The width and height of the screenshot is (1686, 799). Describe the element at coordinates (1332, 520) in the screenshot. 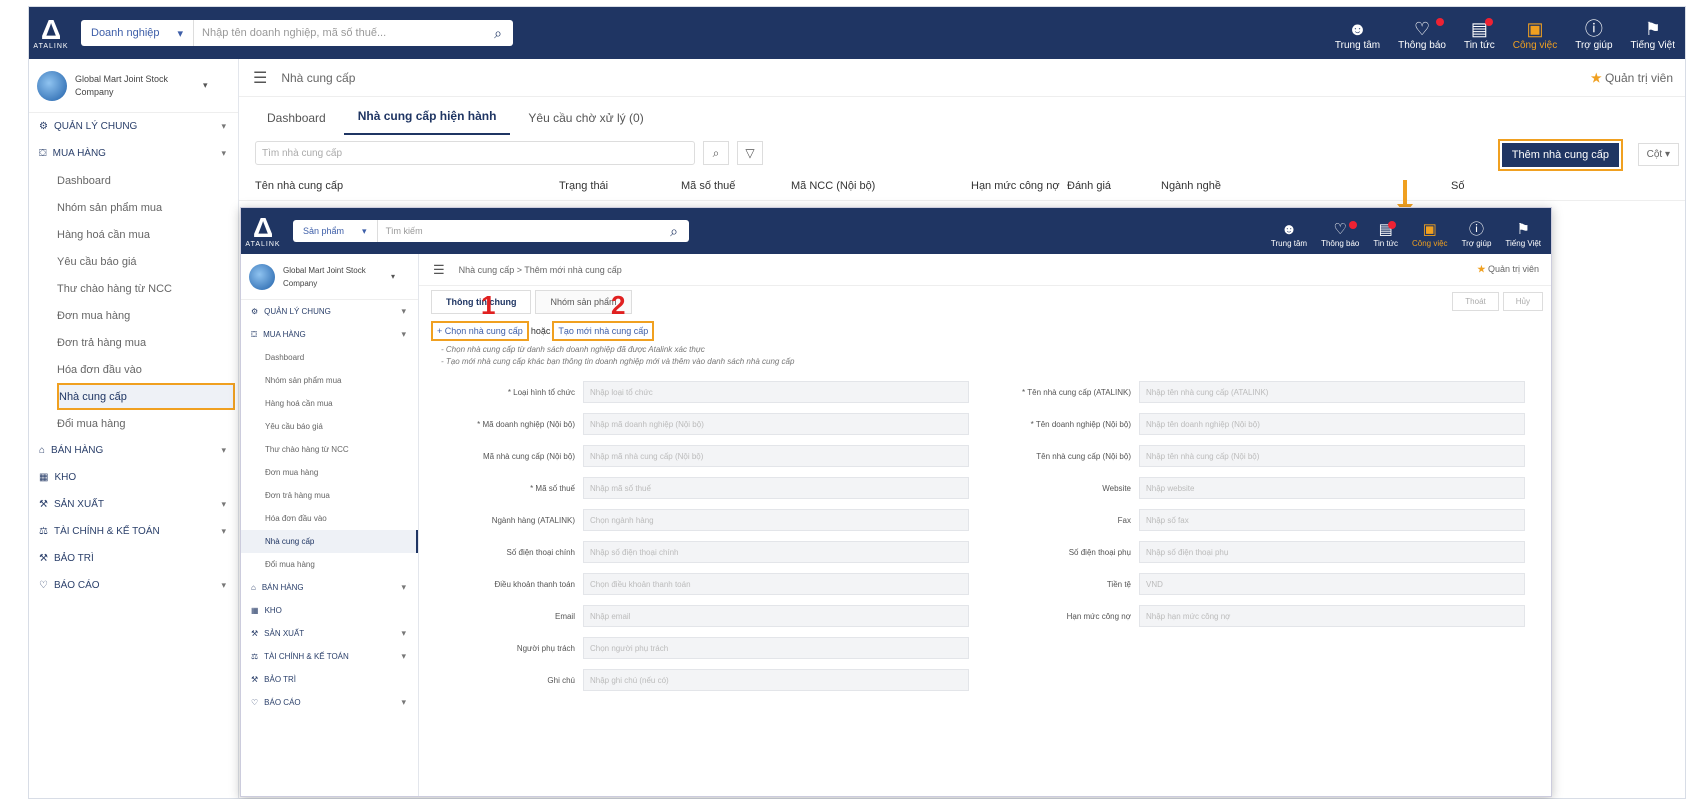

I see `field-input: Nhập số fax` at that location.